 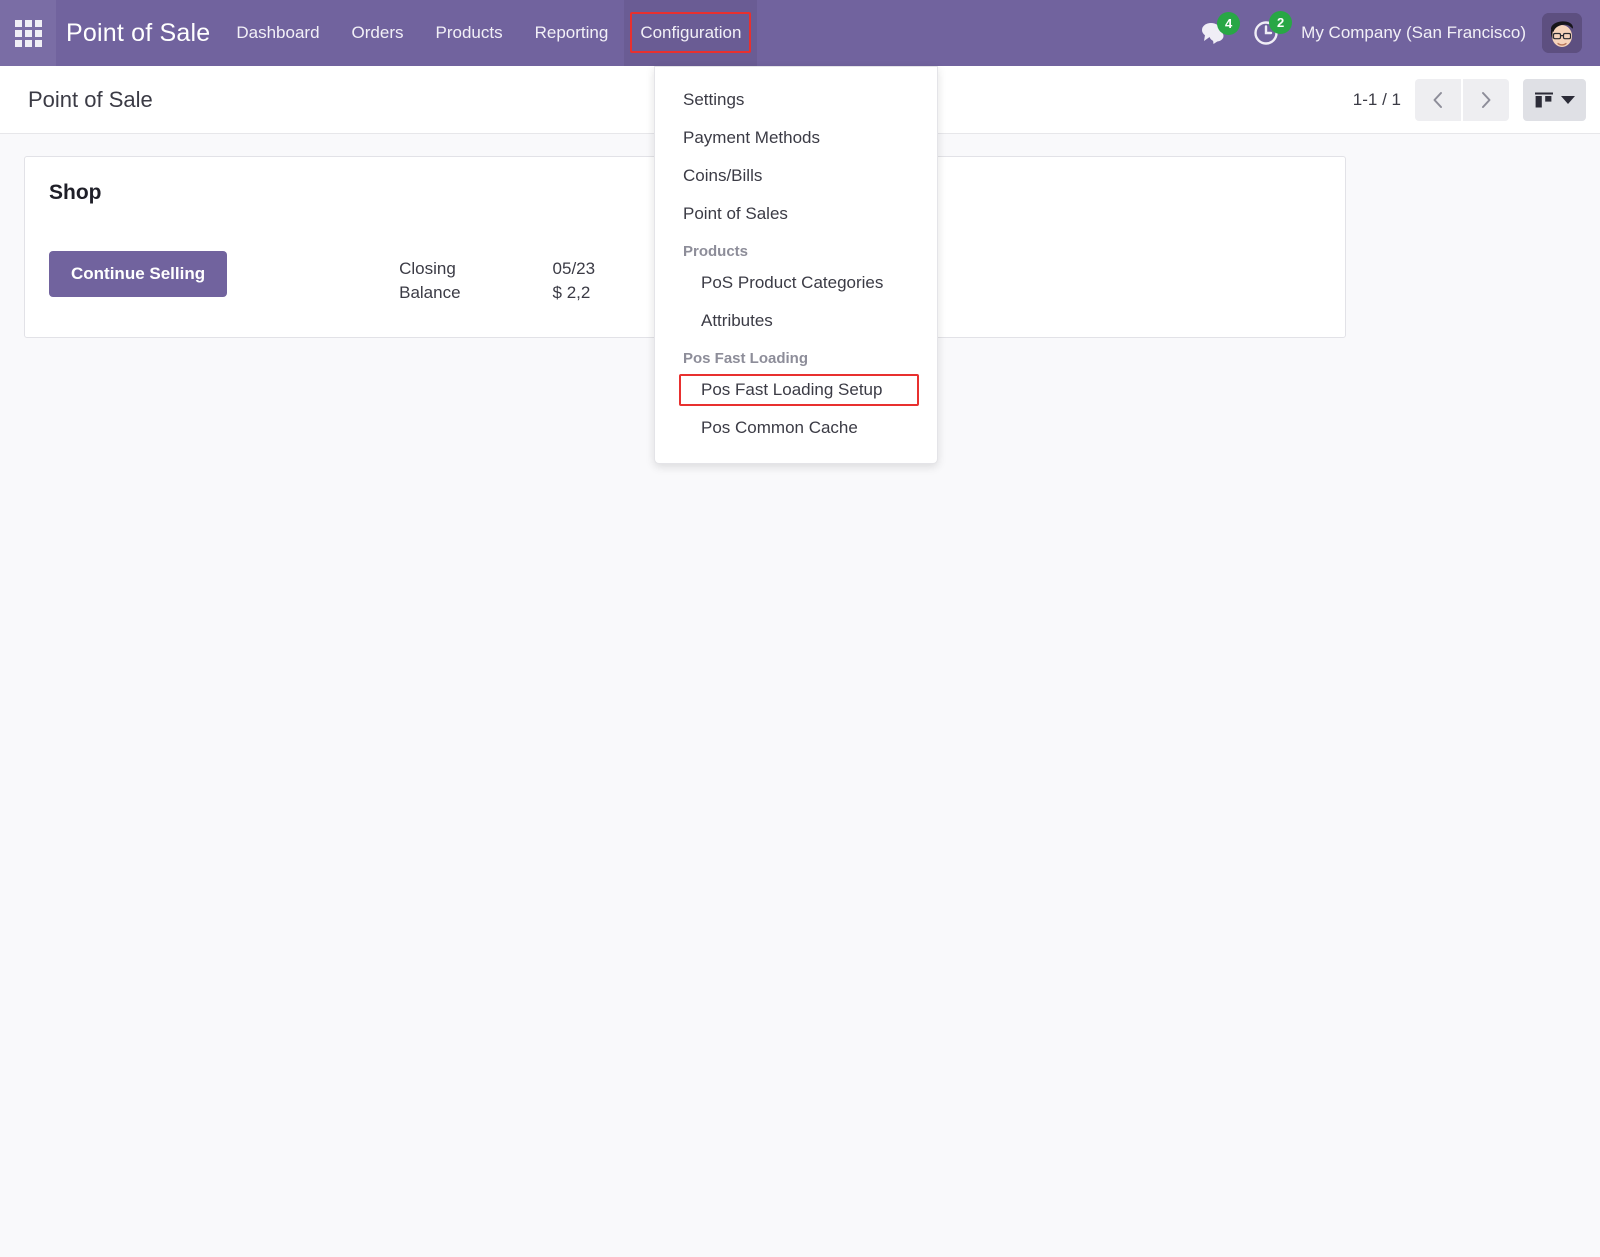 I want to click on chevron-right-icon, so click(x=1486, y=99).